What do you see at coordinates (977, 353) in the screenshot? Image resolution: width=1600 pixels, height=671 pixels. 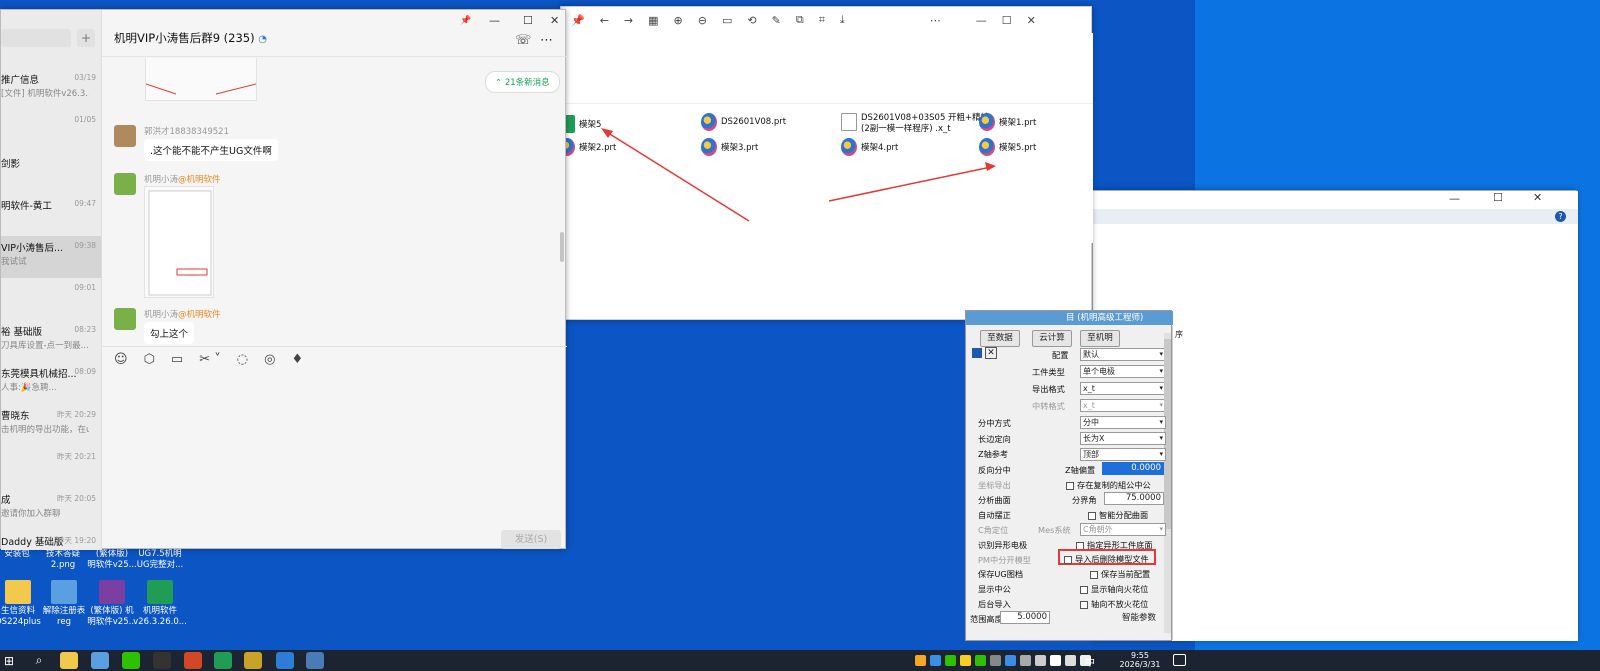 I see `save-icon` at bounding box center [977, 353].